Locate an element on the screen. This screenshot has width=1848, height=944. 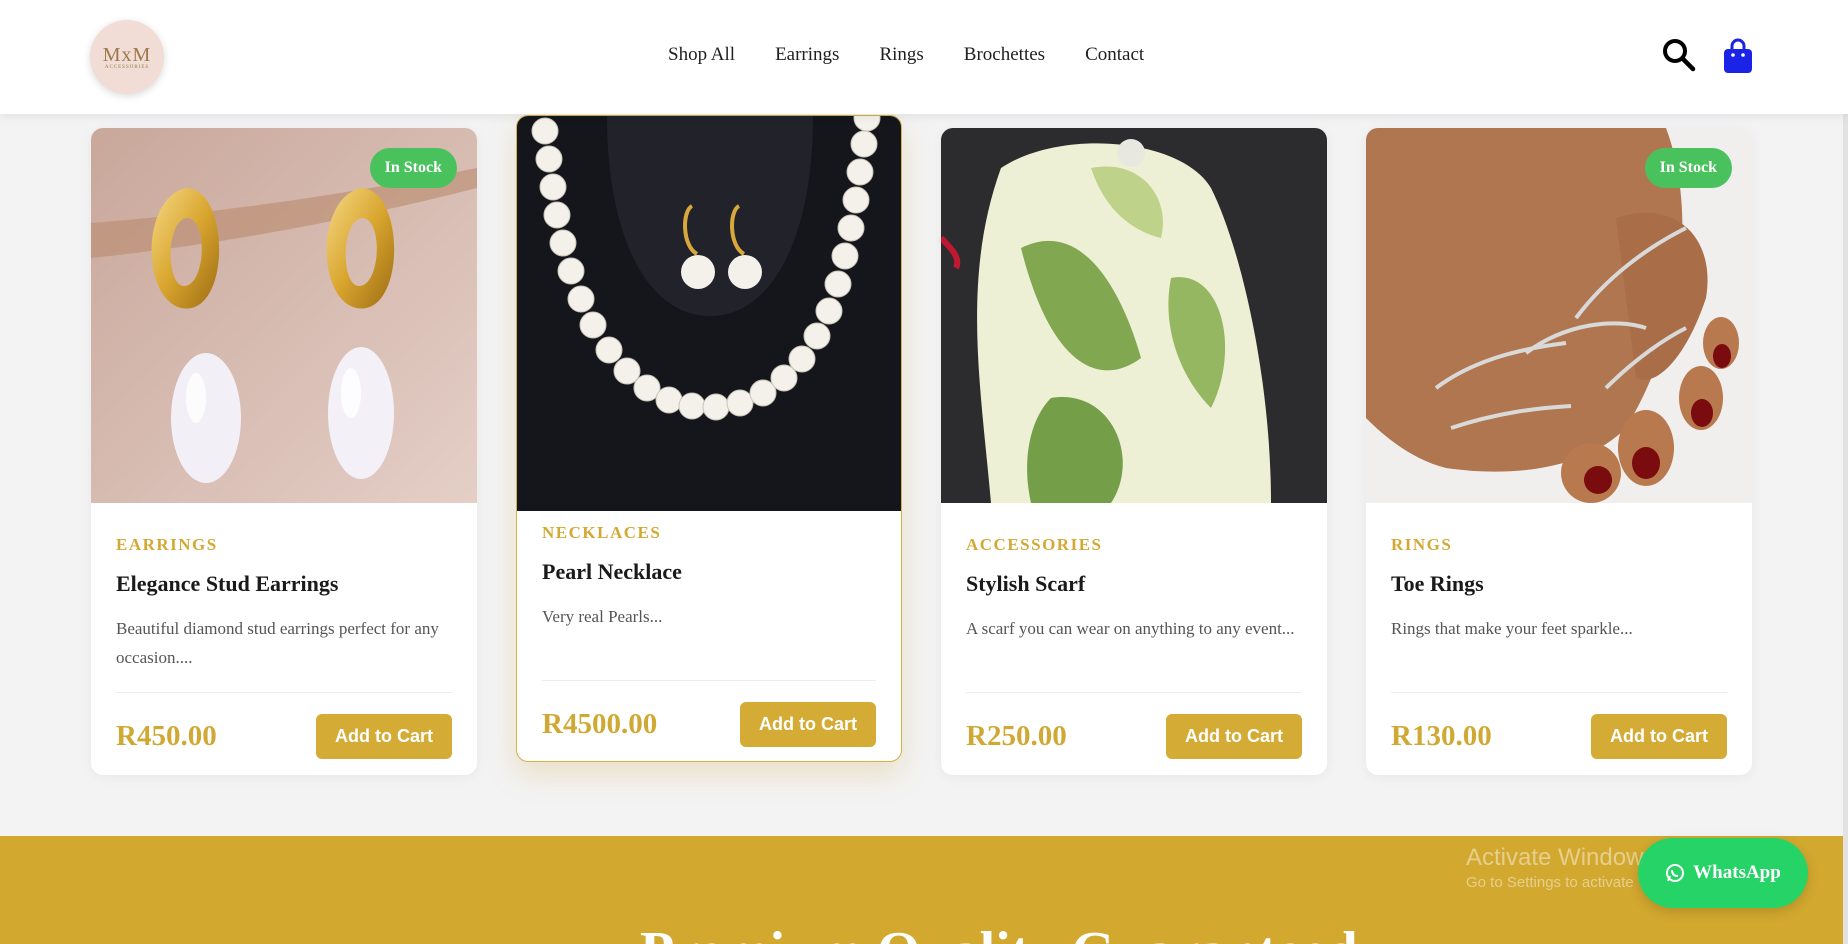
nav-shop-all: Shop All is located at coordinates (701, 55).